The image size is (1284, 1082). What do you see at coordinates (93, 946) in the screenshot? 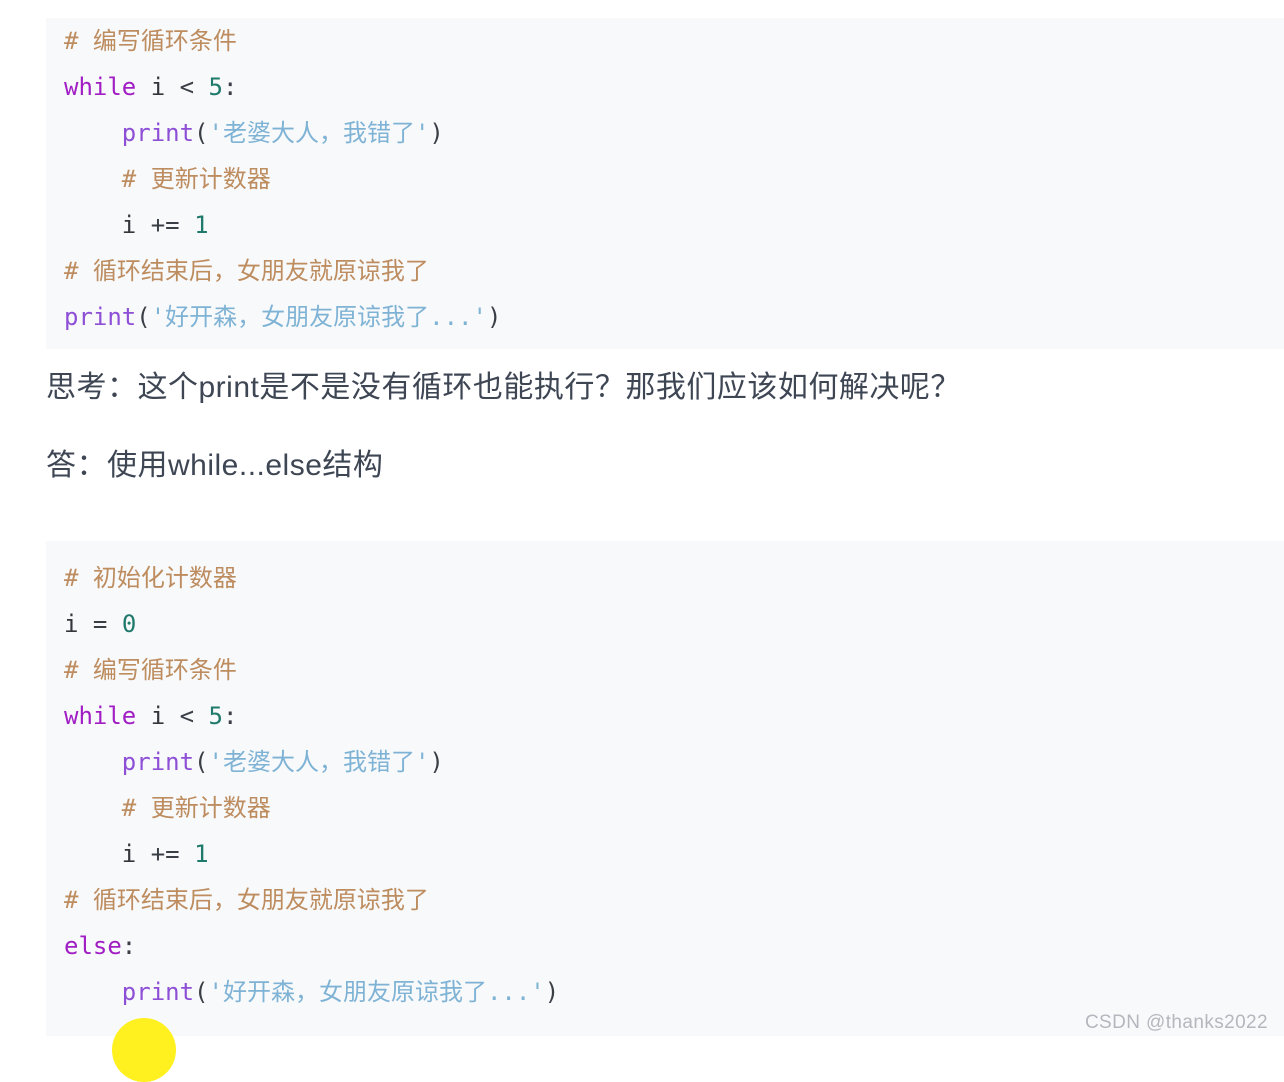
I see `code-token-keyword: else` at bounding box center [93, 946].